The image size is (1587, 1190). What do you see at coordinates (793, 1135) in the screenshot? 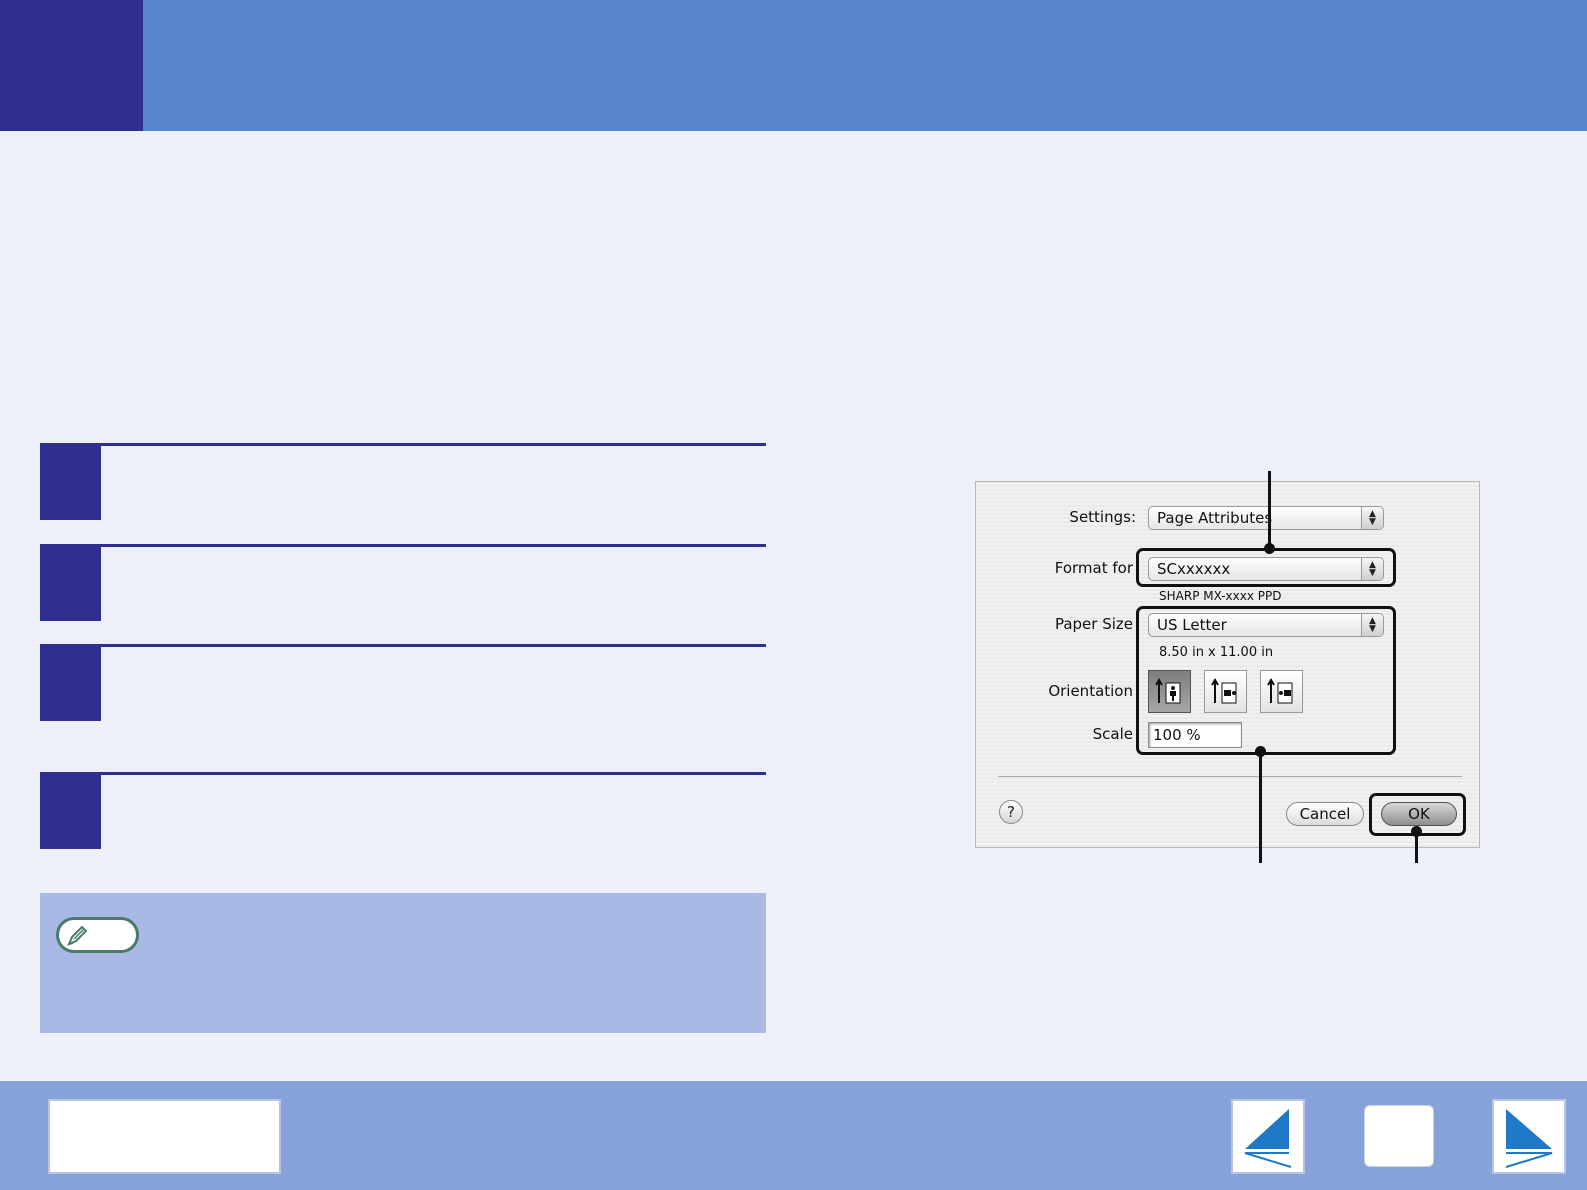
I see `footer-bar` at bounding box center [793, 1135].